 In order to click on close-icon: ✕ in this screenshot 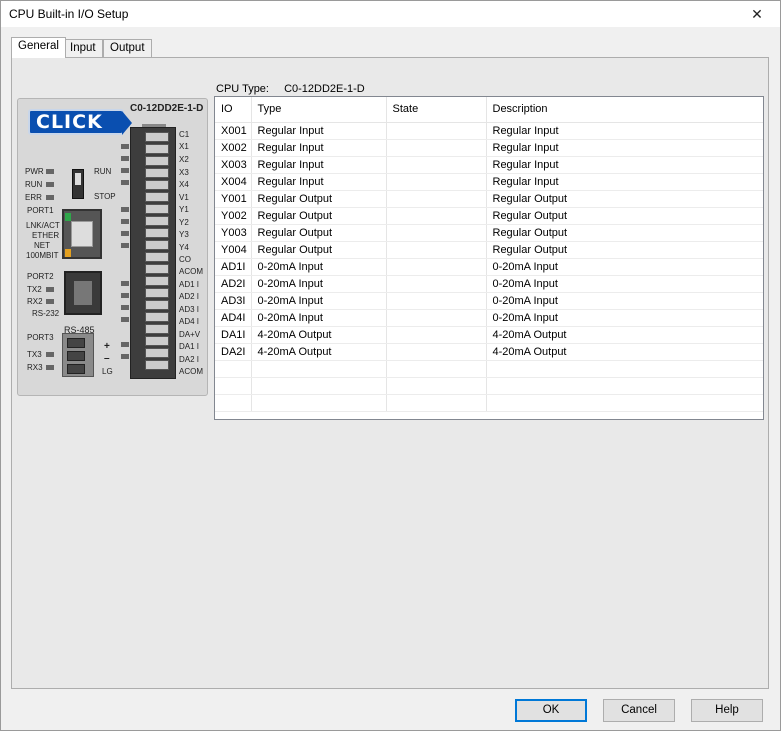, I will do `click(757, 14)`.